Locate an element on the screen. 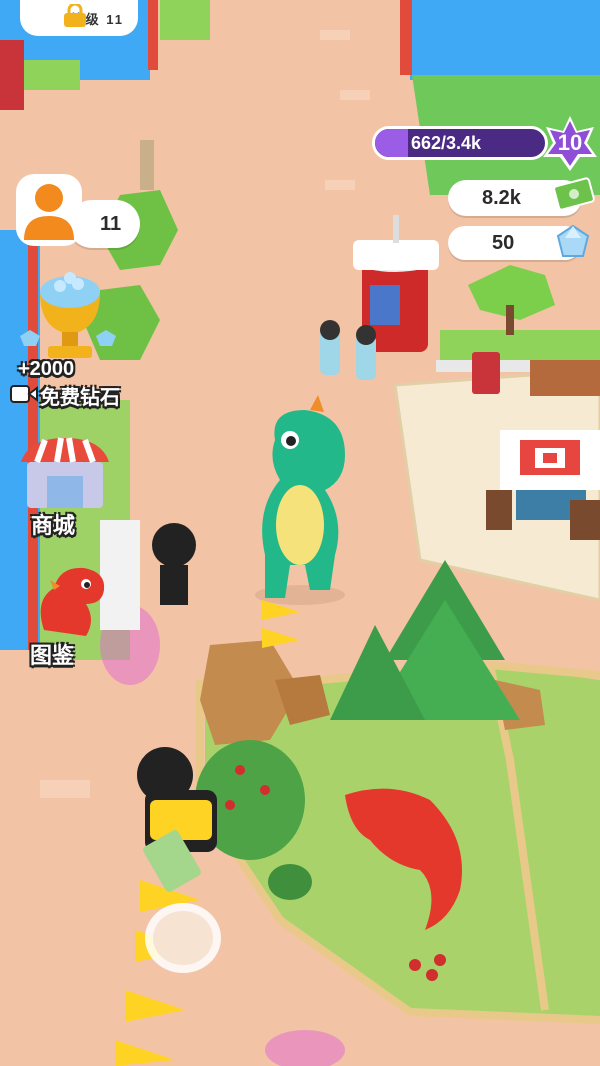 The image size is (600, 1066). locked-area-badge: 等级 11 is located at coordinates (79, 18).